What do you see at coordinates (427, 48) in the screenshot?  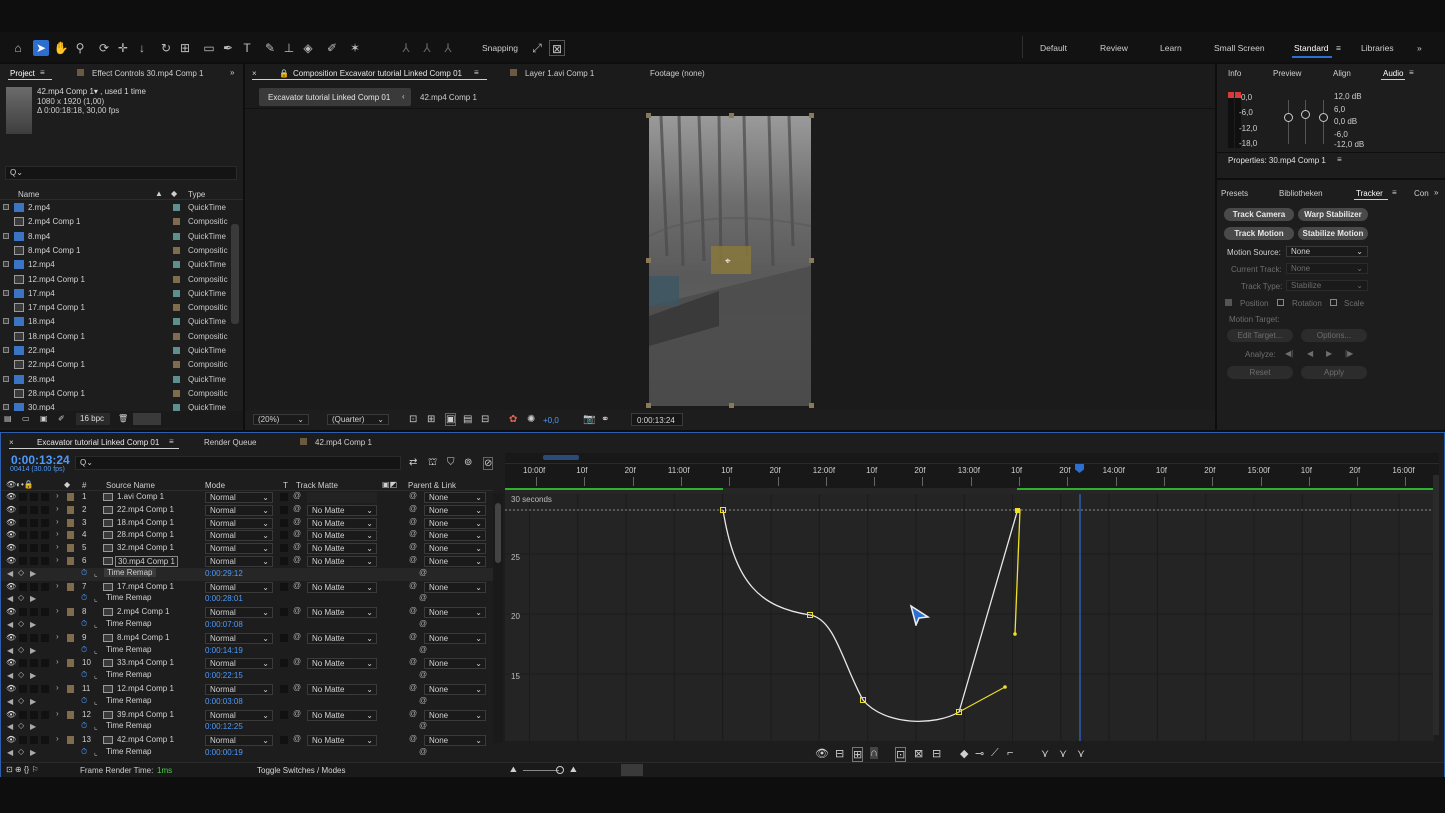 I see `axis-world-icon: ⅄` at bounding box center [427, 48].